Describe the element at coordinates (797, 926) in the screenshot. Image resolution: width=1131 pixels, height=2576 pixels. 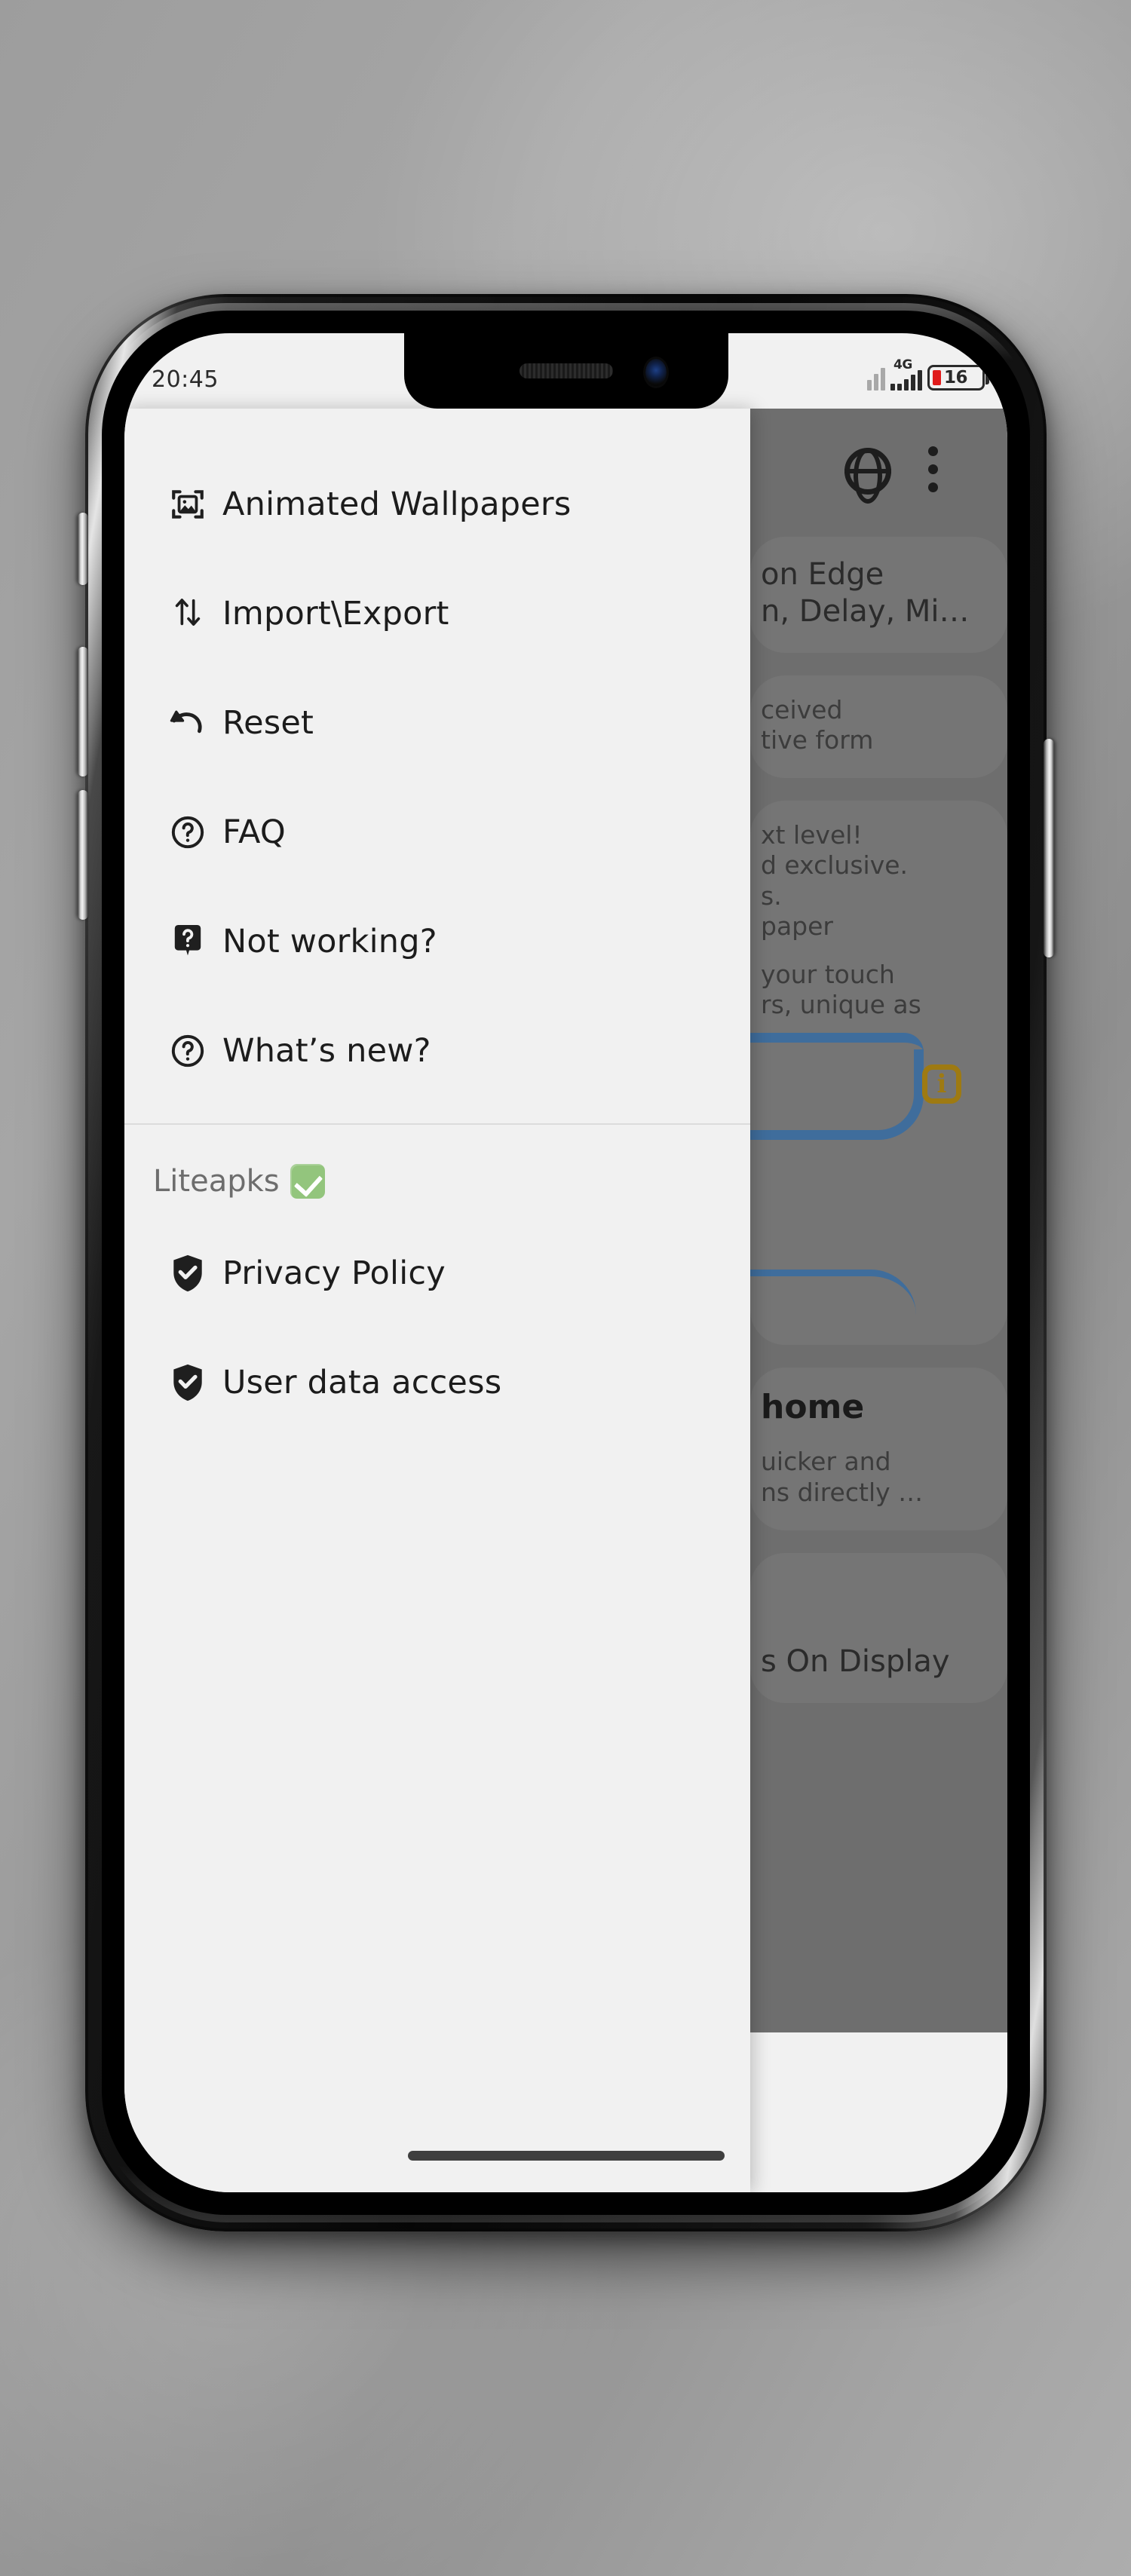
I see `background-text-fragment: paper` at that location.